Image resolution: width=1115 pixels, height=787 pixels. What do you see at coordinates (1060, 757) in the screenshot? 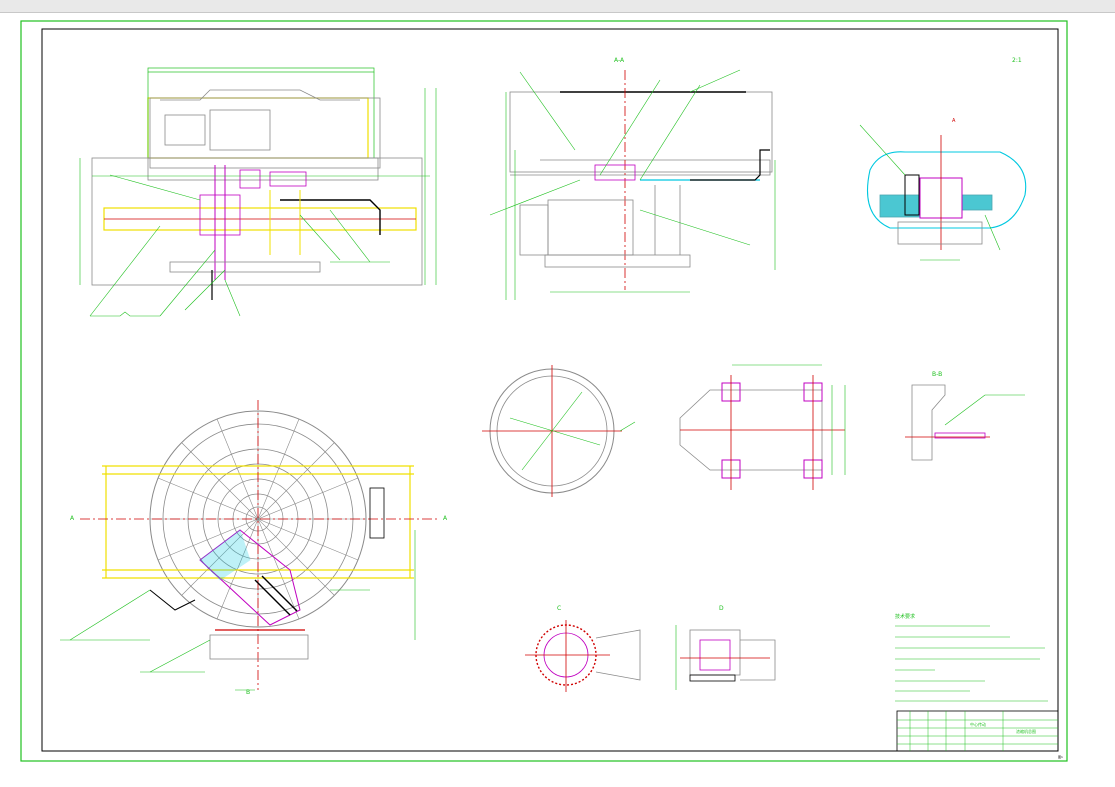
I see `figure-number: 图1` at bounding box center [1060, 757].